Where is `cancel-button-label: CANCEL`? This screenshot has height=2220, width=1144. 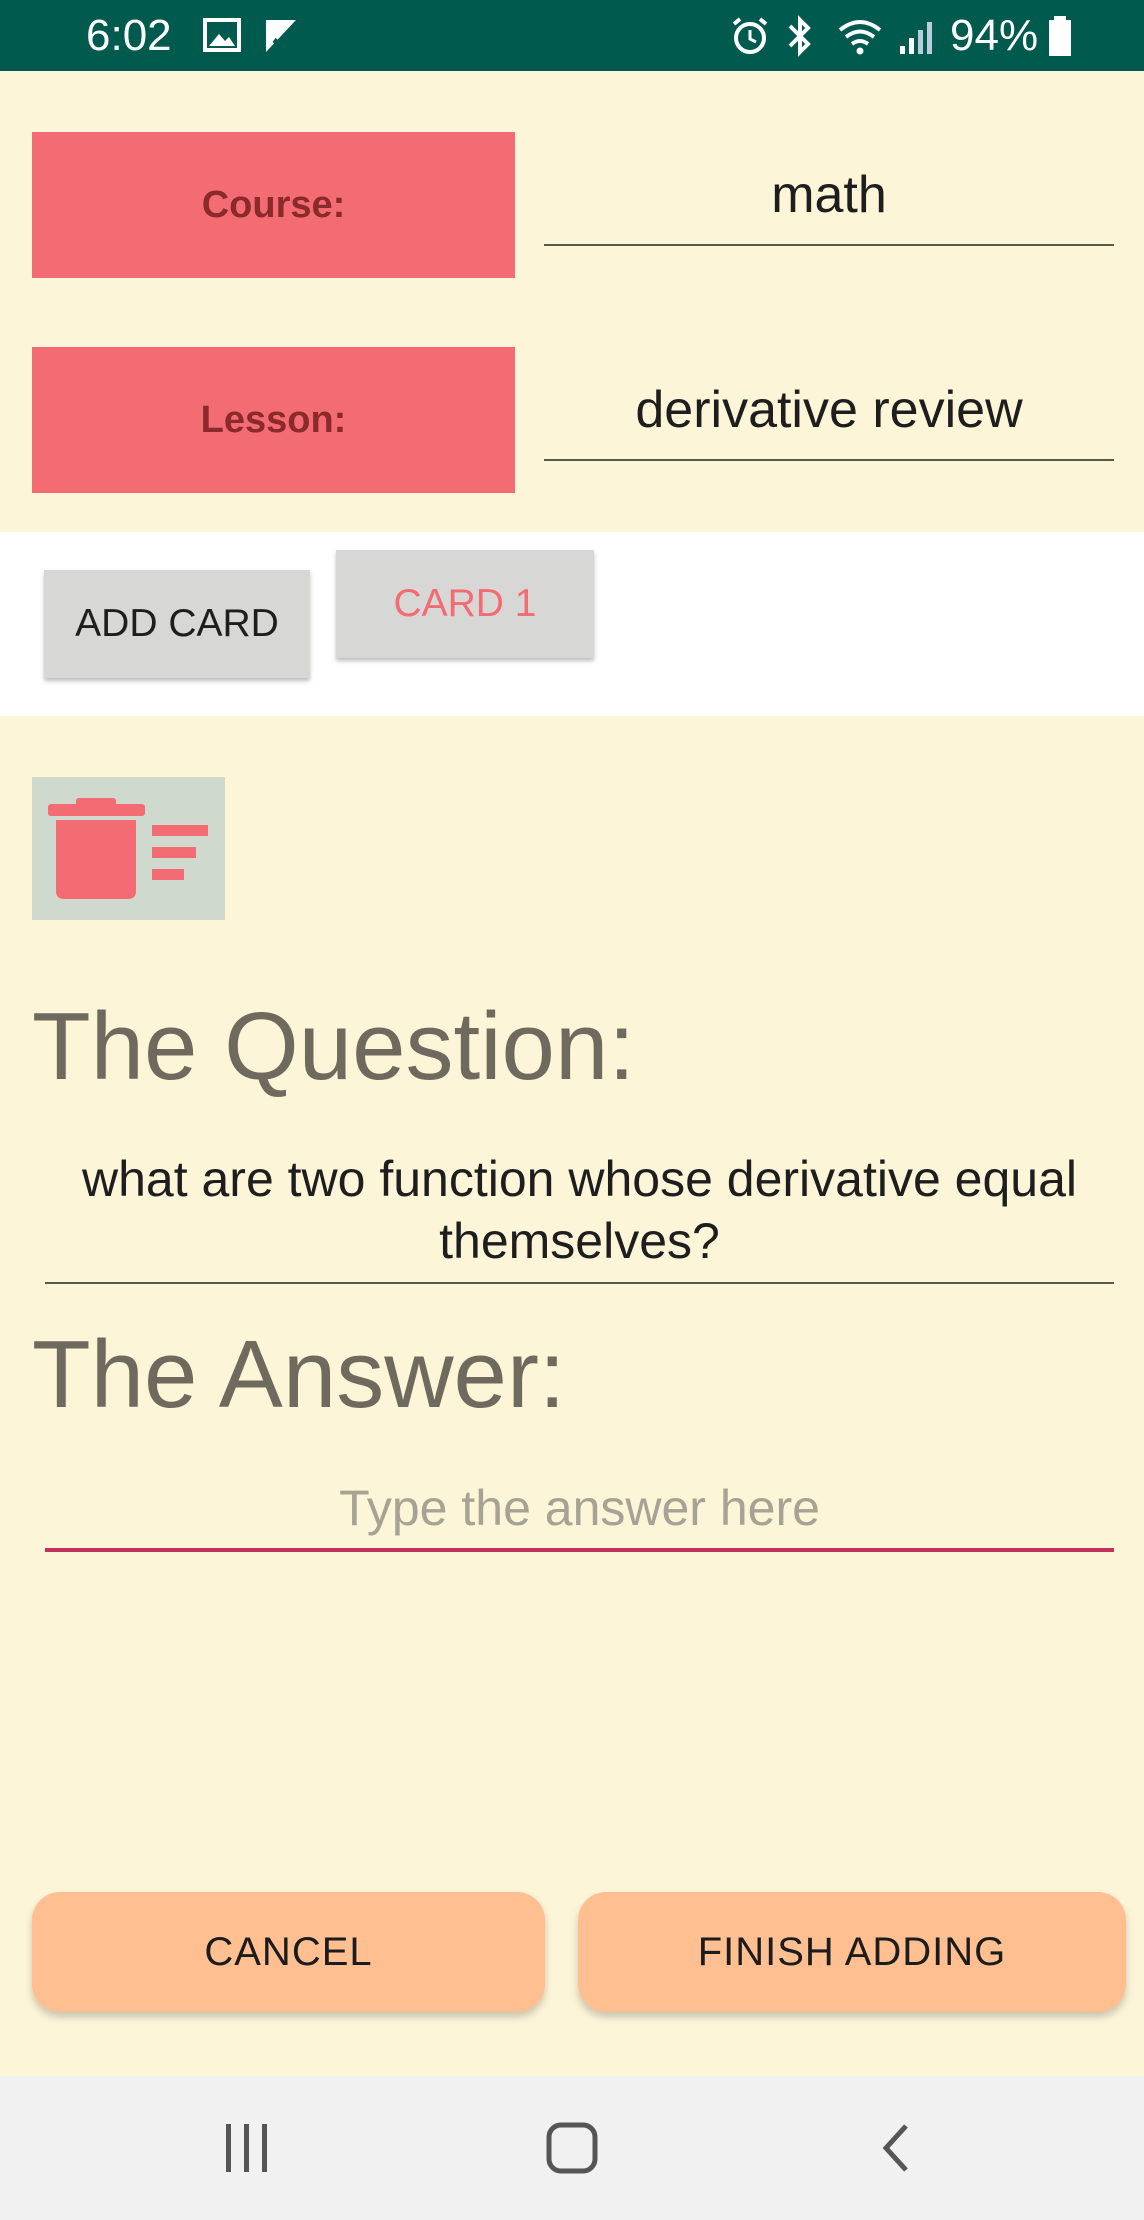
cancel-button-label: CANCEL is located at coordinates (288, 1951).